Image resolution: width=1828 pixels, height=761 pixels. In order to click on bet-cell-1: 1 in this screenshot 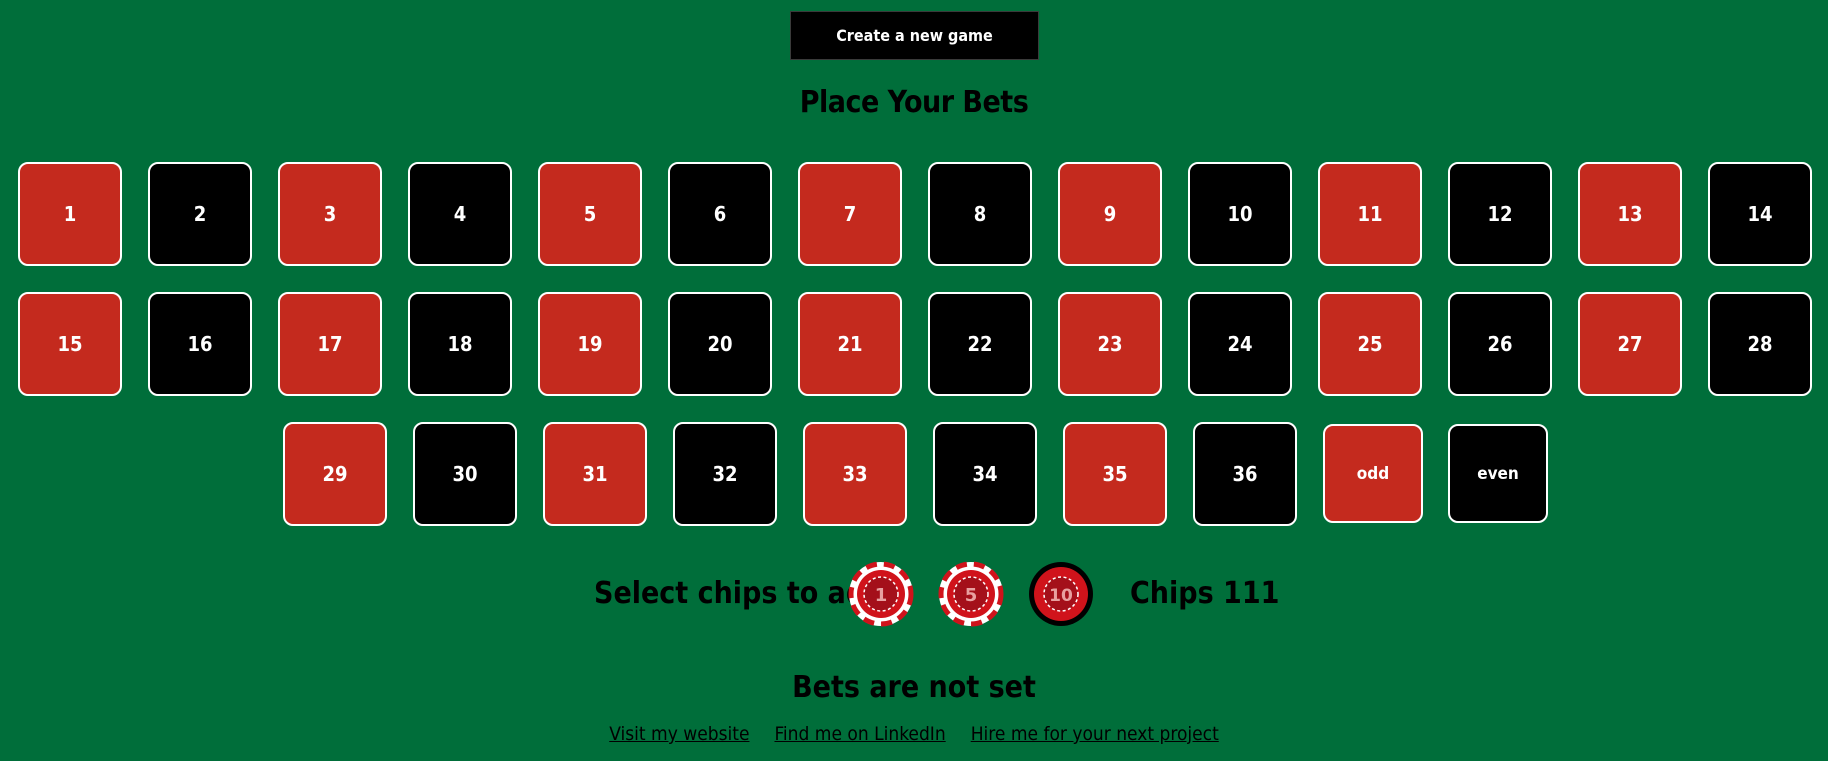, I will do `click(70, 214)`.